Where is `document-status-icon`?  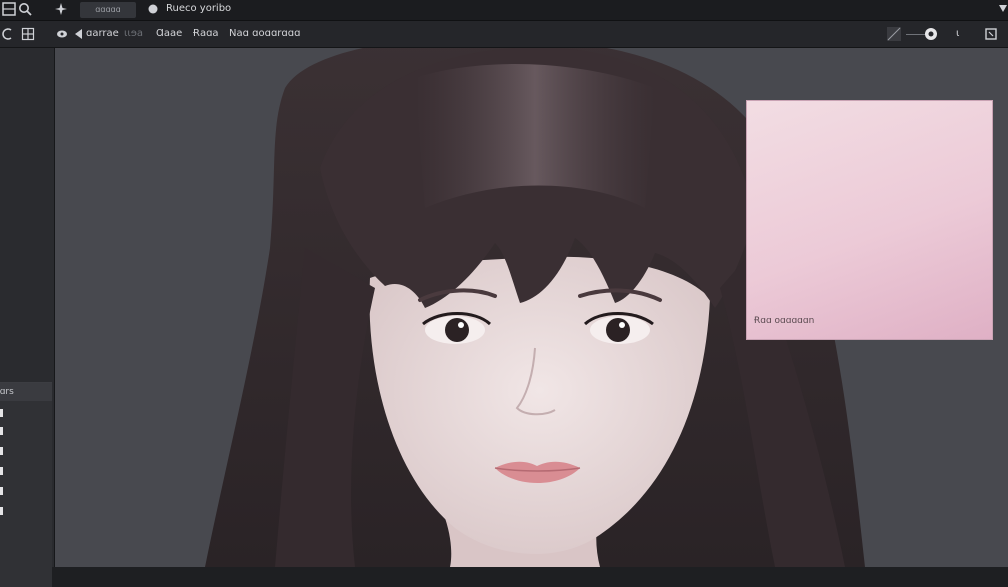
document-status-icon is located at coordinates (153, 9).